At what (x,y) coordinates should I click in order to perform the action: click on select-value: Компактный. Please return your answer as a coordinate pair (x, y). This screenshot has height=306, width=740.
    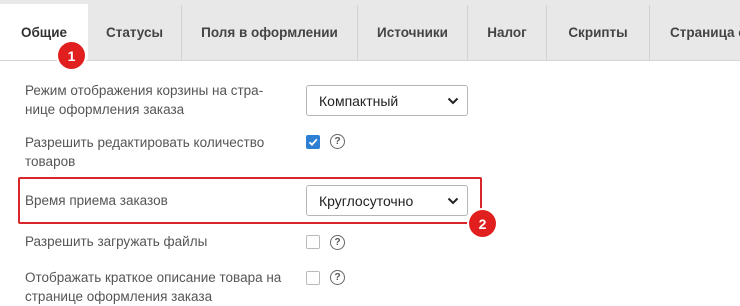
    Looking at the image, I should click on (359, 100).